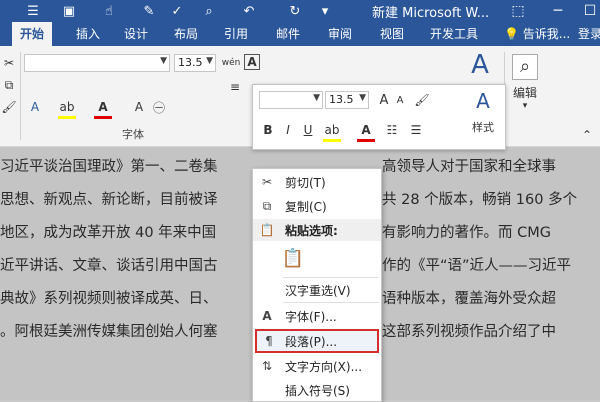  I want to click on tab-layout: 布局, so click(186, 34).